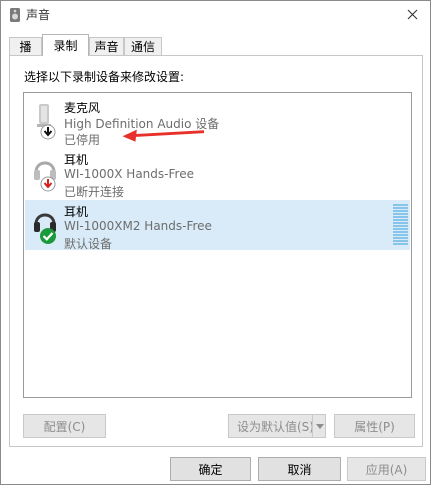  Describe the element at coordinates (319, 426) in the screenshot. I see `dropdown-arrow-icon` at that location.